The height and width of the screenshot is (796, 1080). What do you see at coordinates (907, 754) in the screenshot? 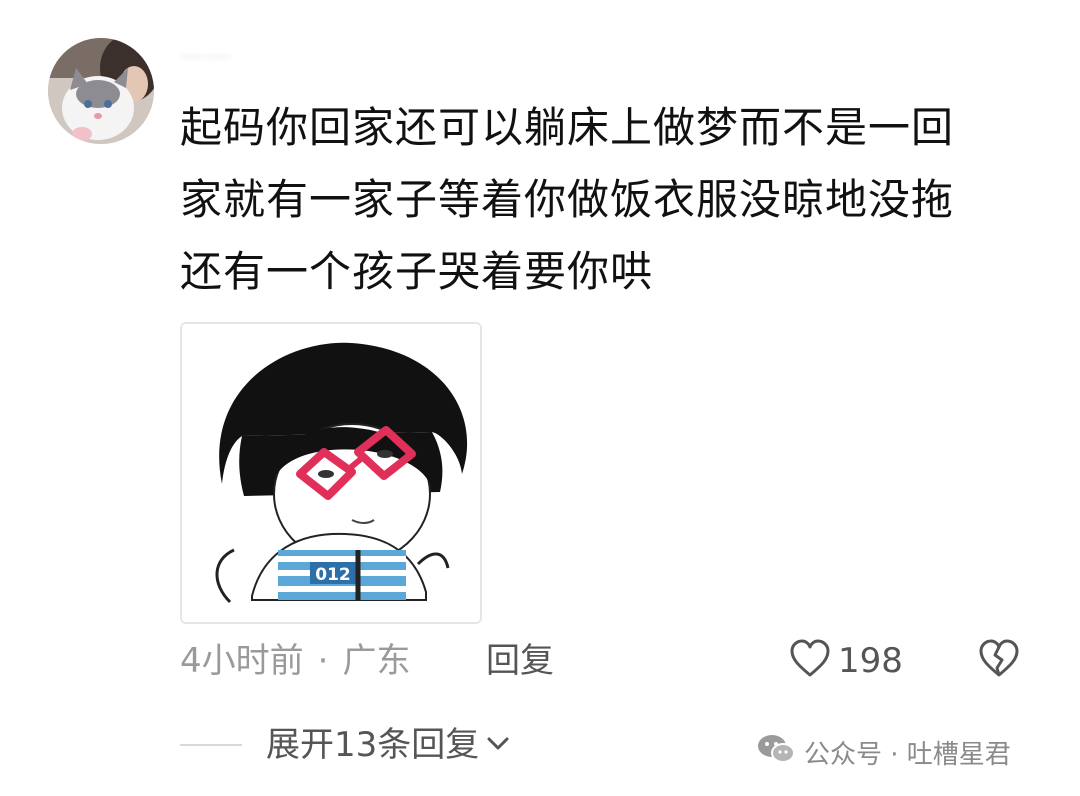
I see `watermark-text: 公众号 · 吐槽星君` at bounding box center [907, 754].